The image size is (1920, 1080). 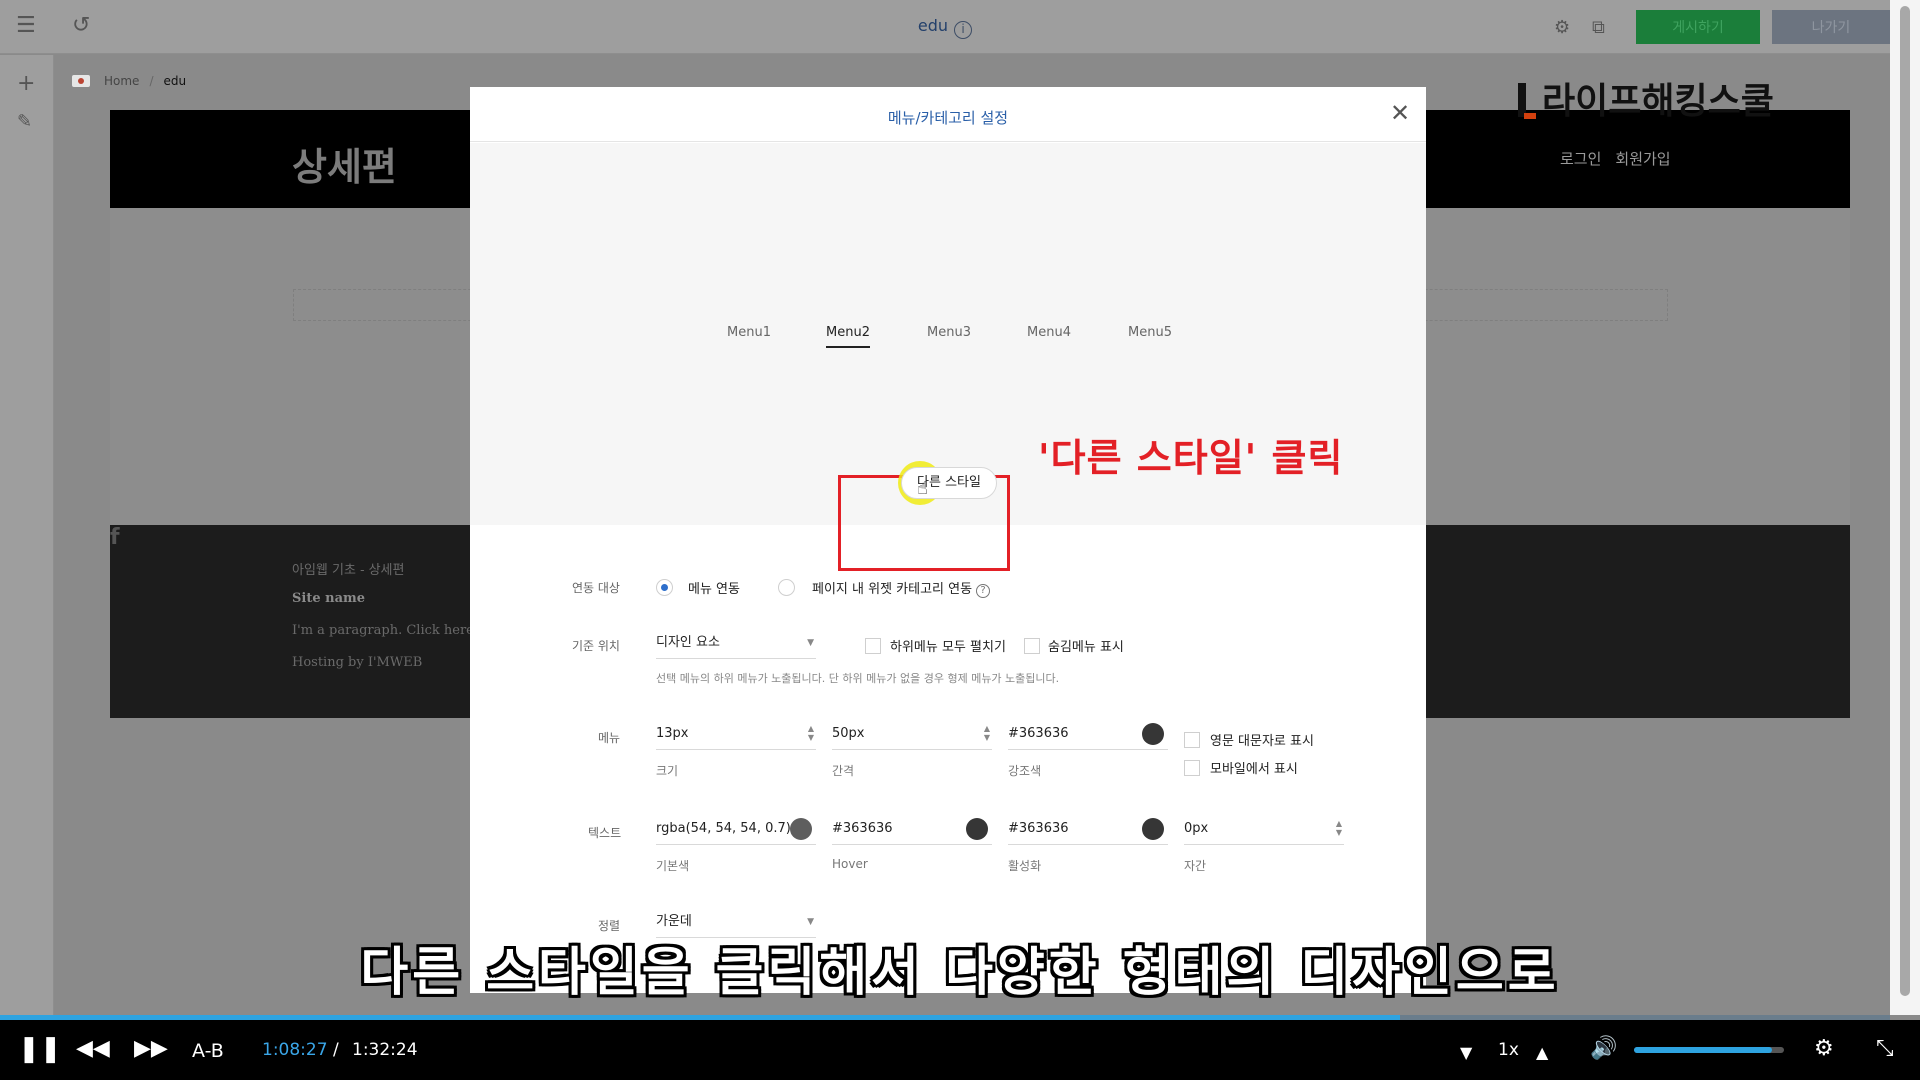 What do you see at coordinates (1642, 159) in the screenshot?
I see `signup-link: 회원가입` at bounding box center [1642, 159].